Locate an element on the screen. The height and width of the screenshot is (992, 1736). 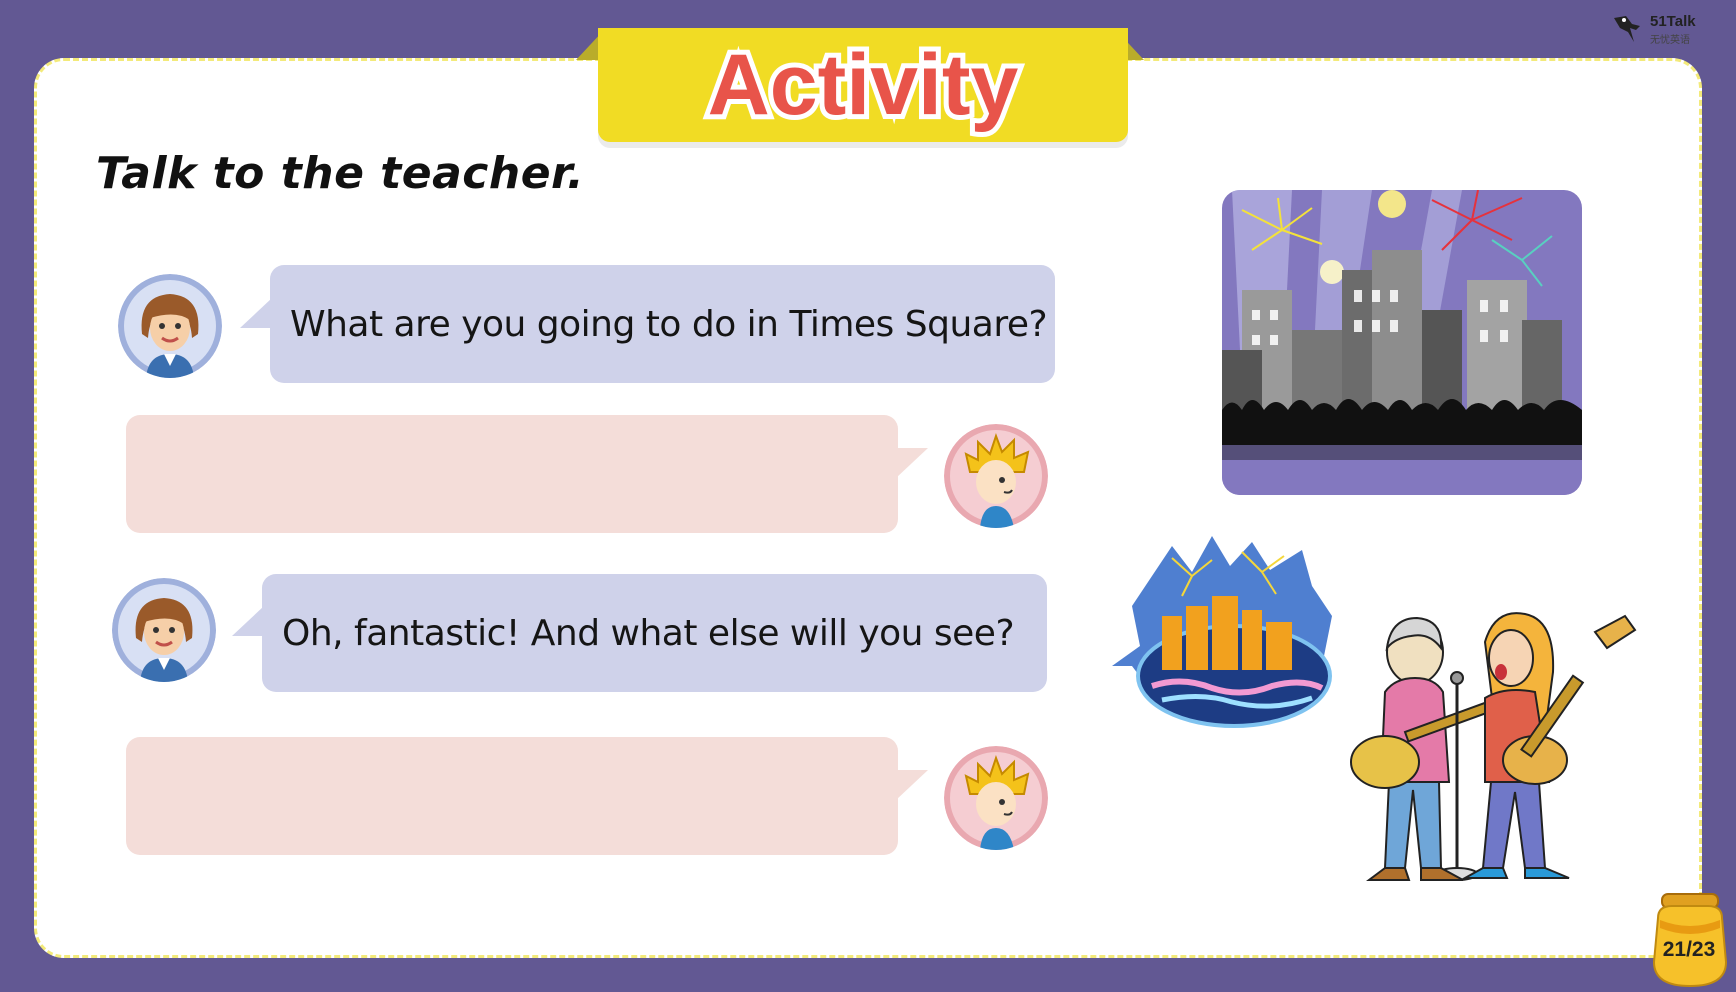
logo-name: 51Talk is located at coordinates (1673, 21).